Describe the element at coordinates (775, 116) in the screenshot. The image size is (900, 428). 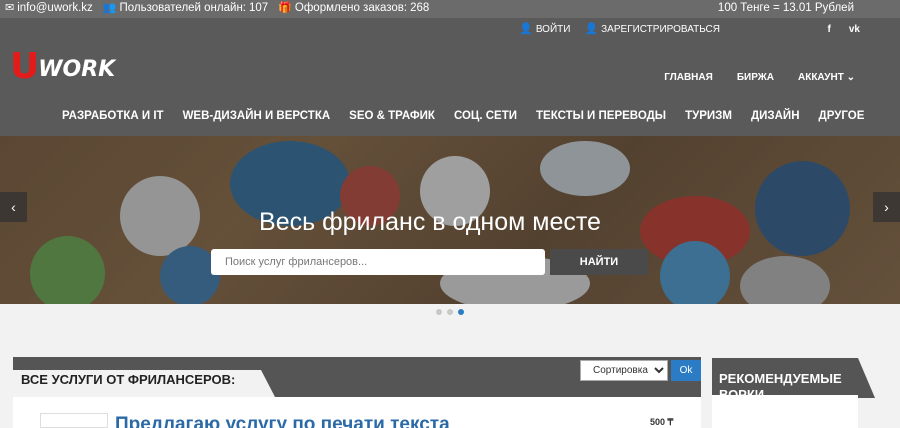
I see `category-design: ДИЗАЙН` at that location.